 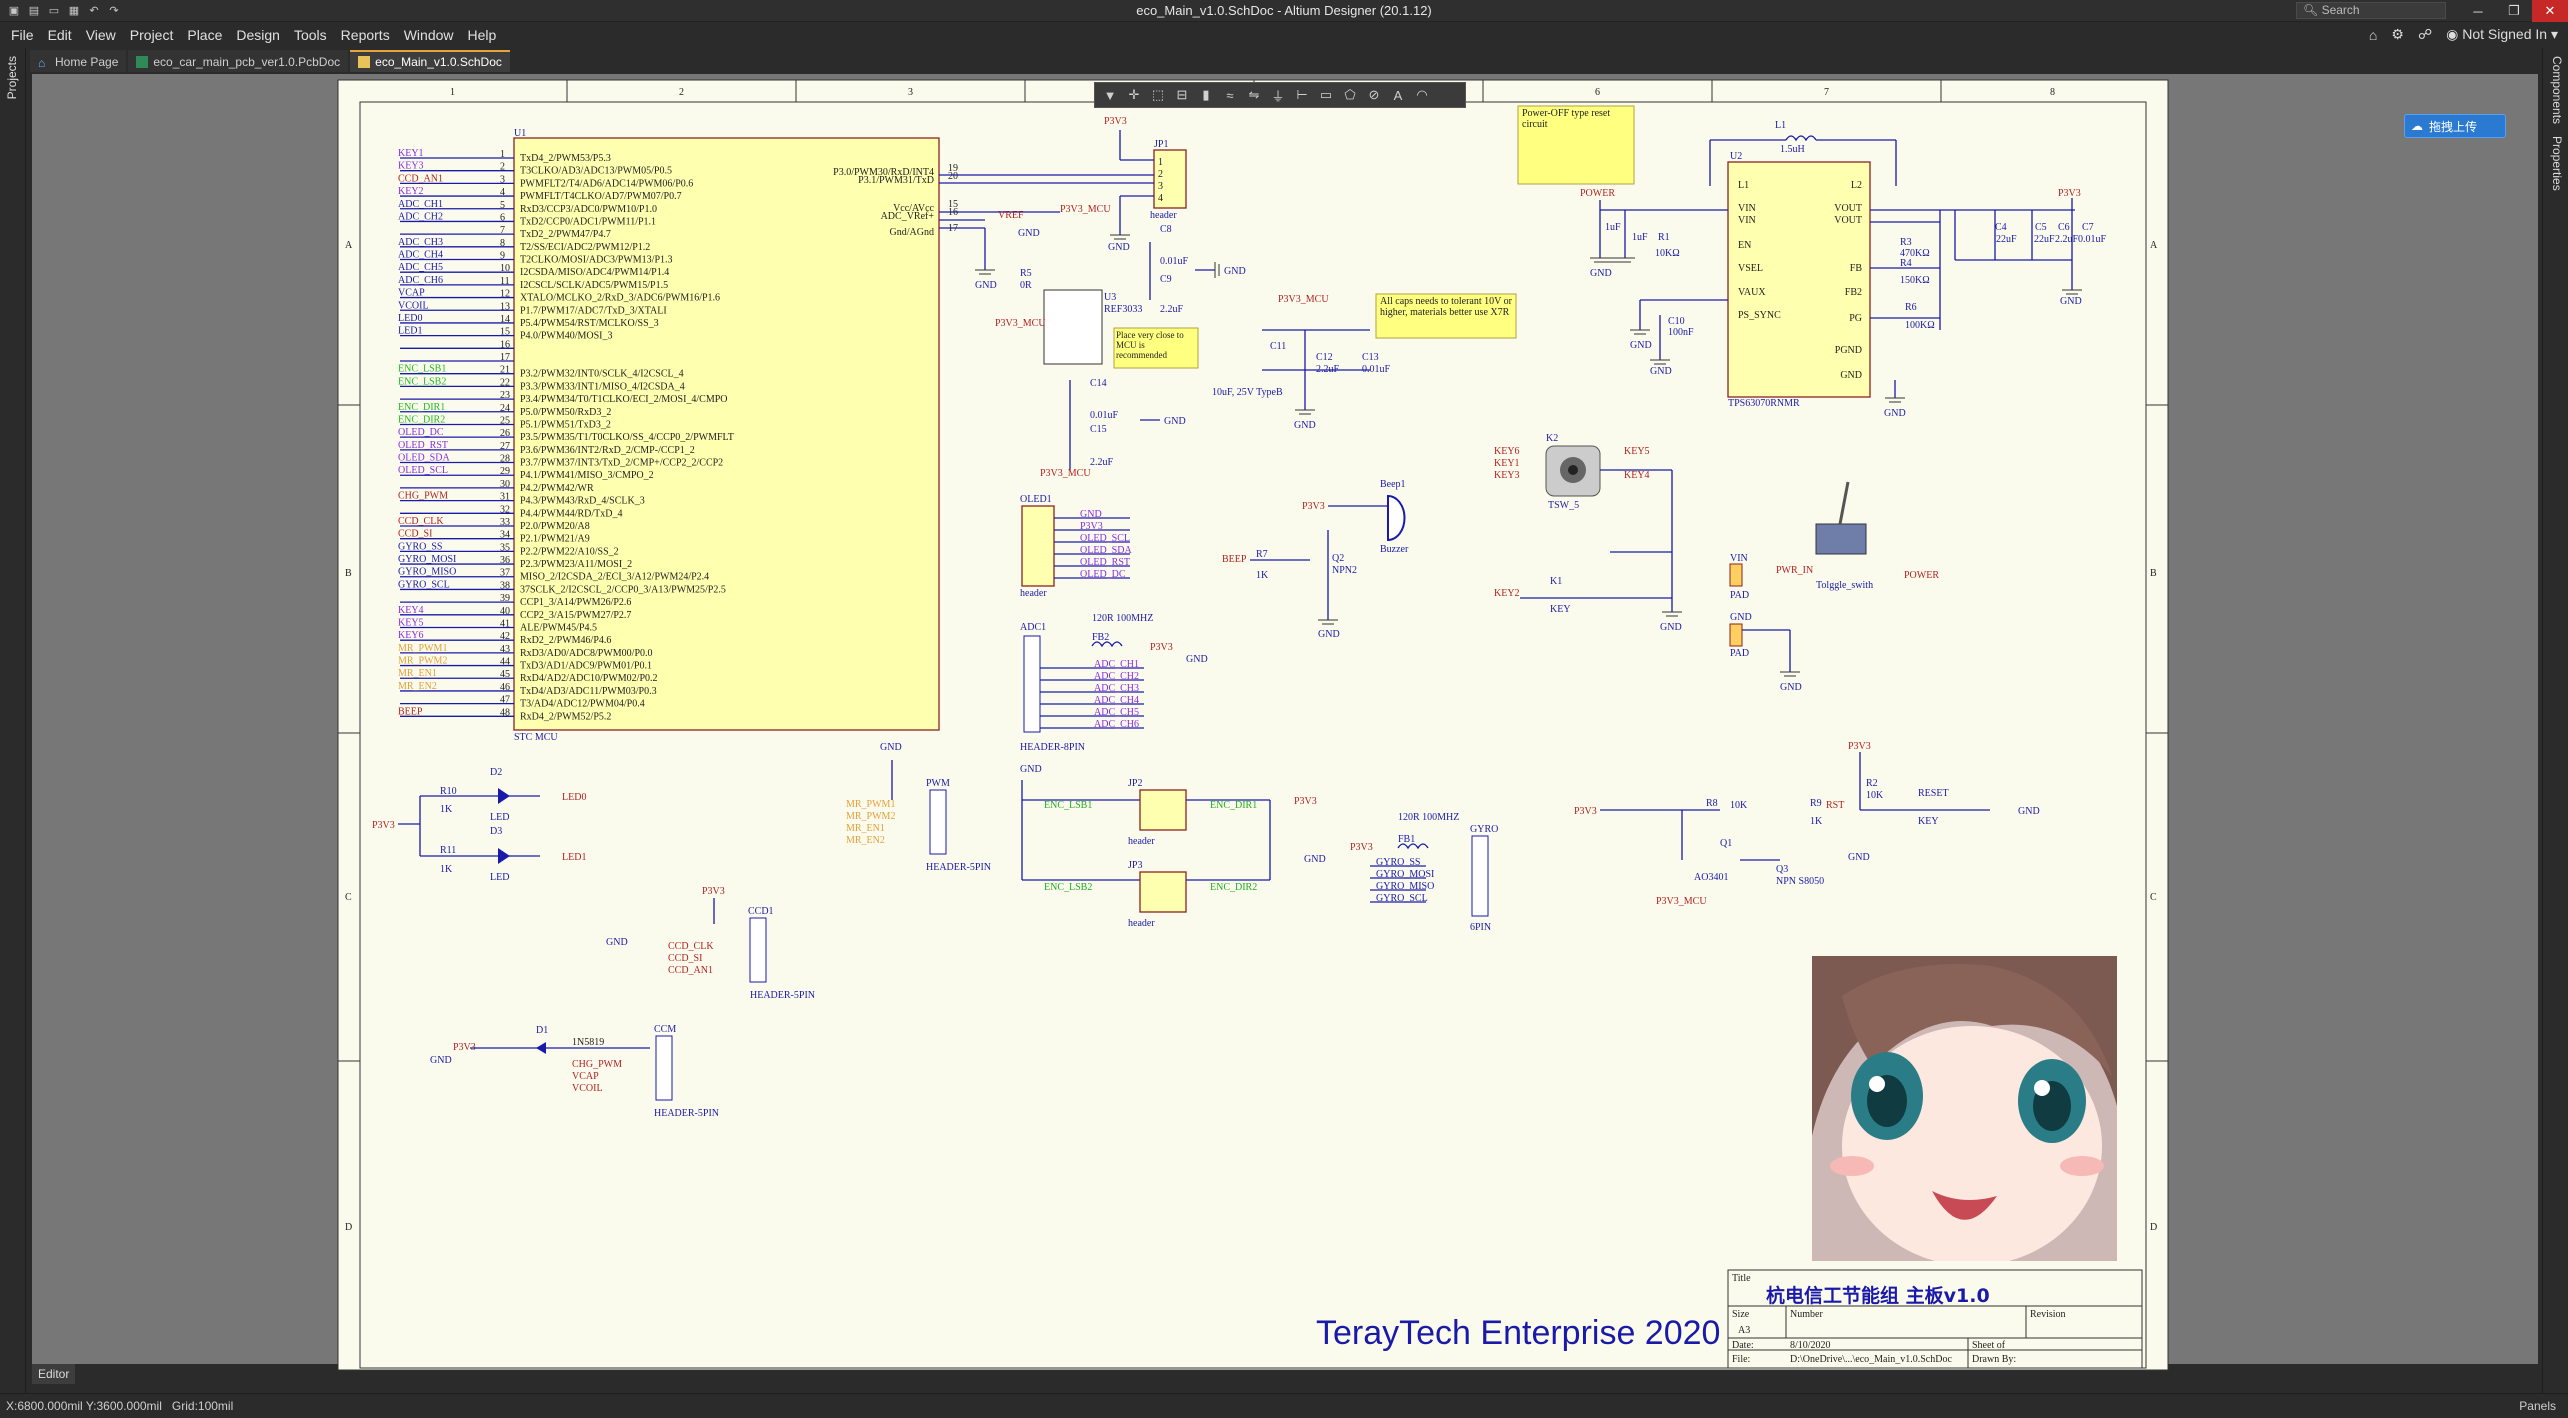 What do you see at coordinates (2092, 239) in the screenshot?
I see `value: 0.01uF` at bounding box center [2092, 239].